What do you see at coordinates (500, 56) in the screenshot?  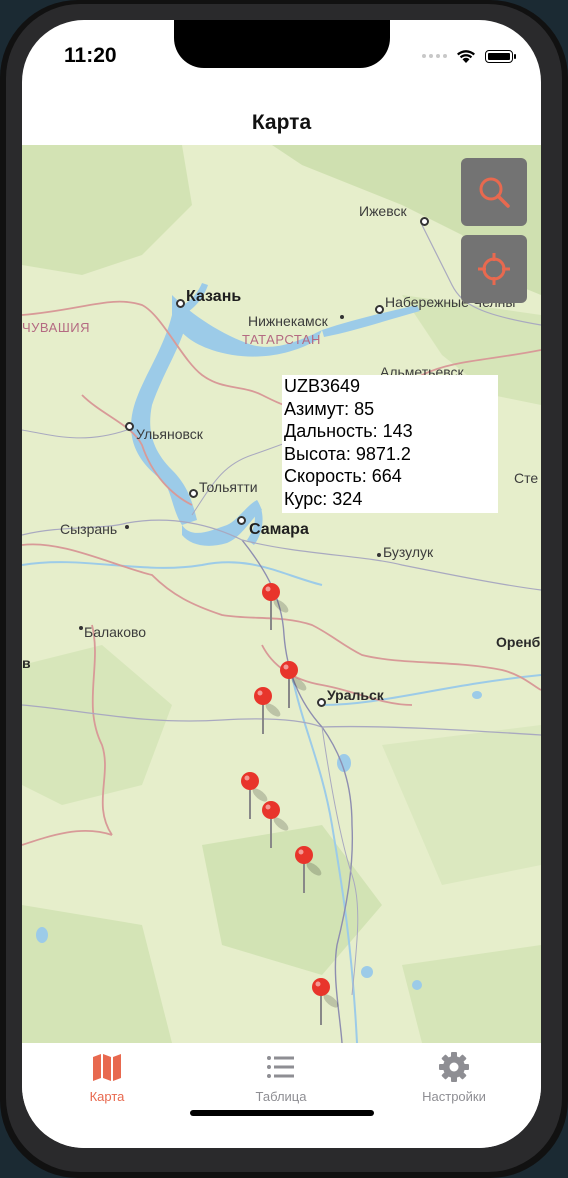 I see `battery-icon` at bounding box center [500, 56].